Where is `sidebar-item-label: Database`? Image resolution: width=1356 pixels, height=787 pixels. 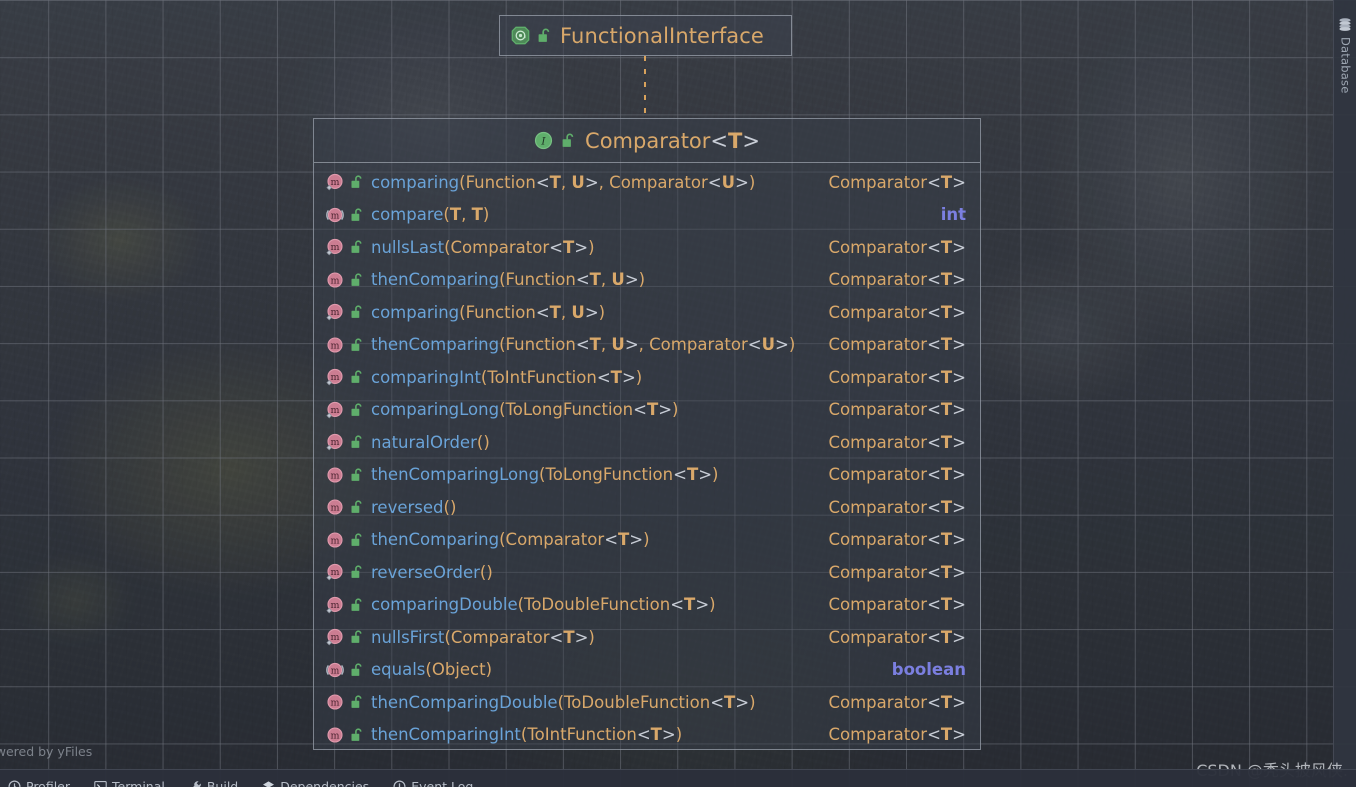
sidebar-item-label: Database is located at coordinates (1345, 65).